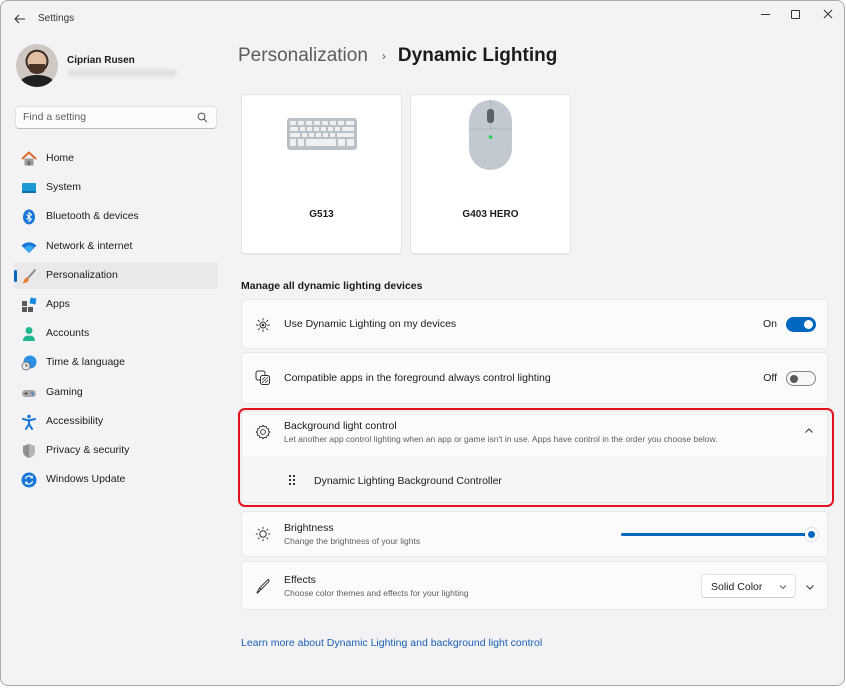 This screenshot has width=846, height=689. I want to click on setting-description: Change the brightness of your lights, so click(352, 541).